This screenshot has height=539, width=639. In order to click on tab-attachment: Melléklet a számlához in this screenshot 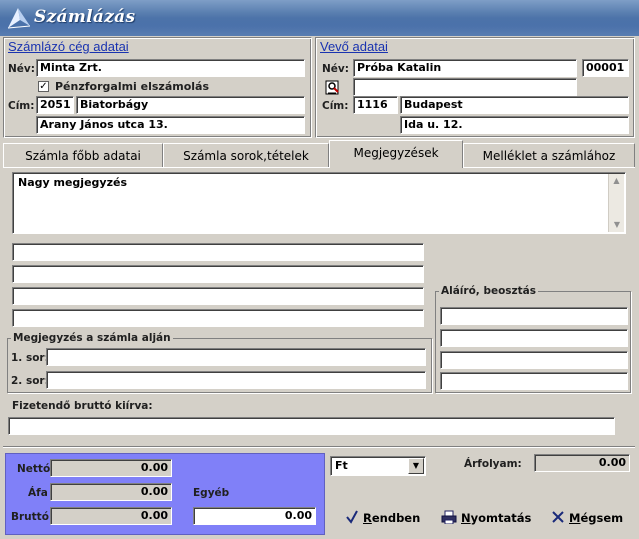, I will do `click(549, 155)`.